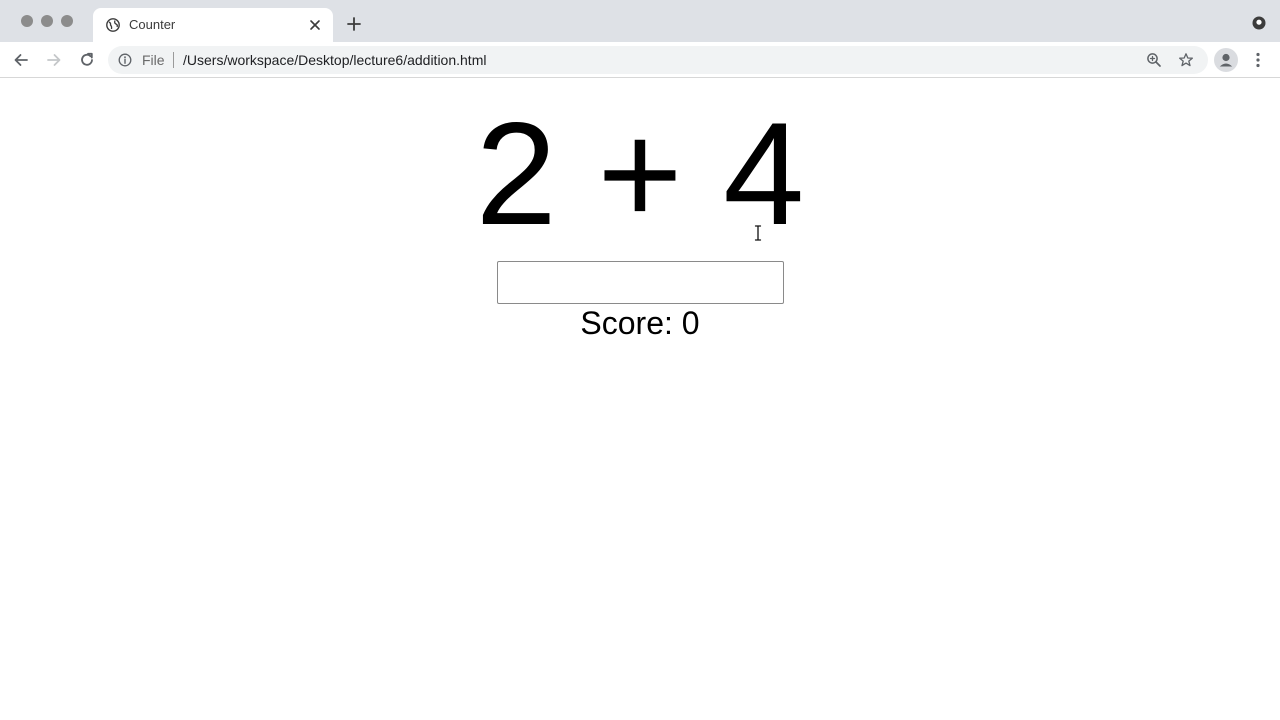 This screenshot has width=1280, height=720. Describe the element at coordinates (54, 60) in the screenshot. I see `arrow-right-icon` at that location.